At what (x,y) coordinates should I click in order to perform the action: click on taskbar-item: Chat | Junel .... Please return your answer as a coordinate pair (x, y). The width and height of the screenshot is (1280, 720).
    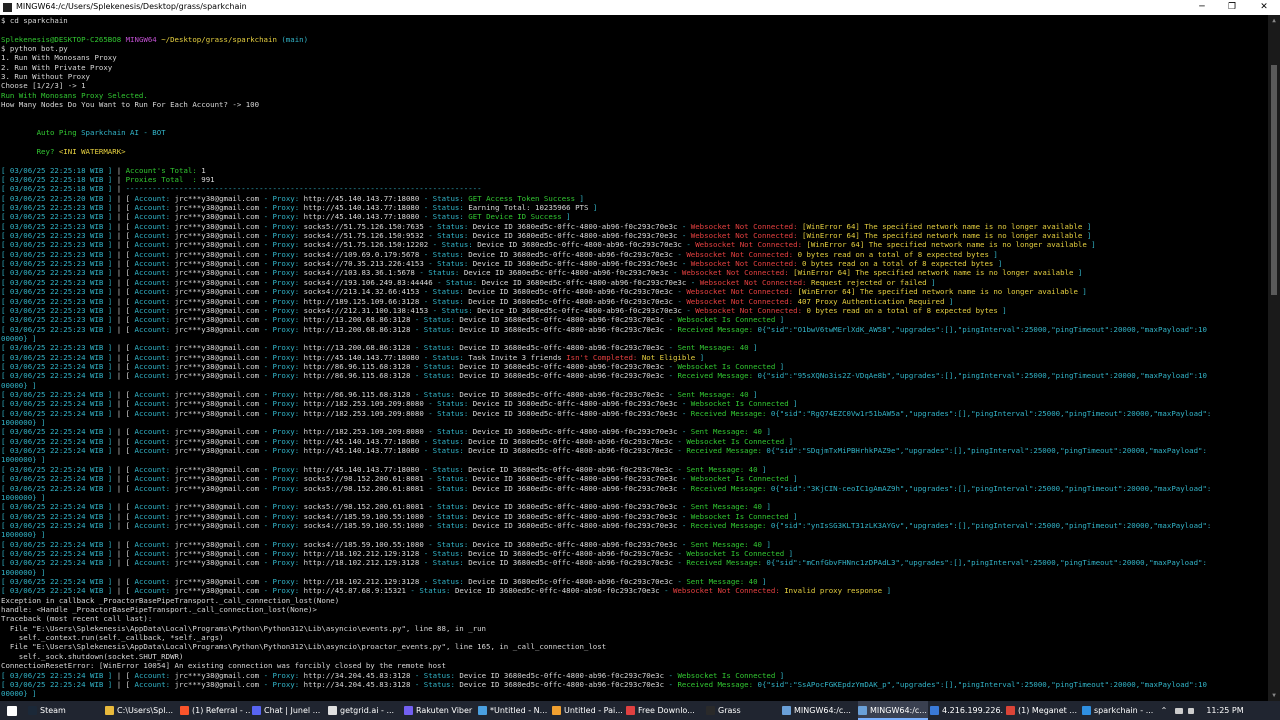
    Looking at the image, I should click on (289, 710).